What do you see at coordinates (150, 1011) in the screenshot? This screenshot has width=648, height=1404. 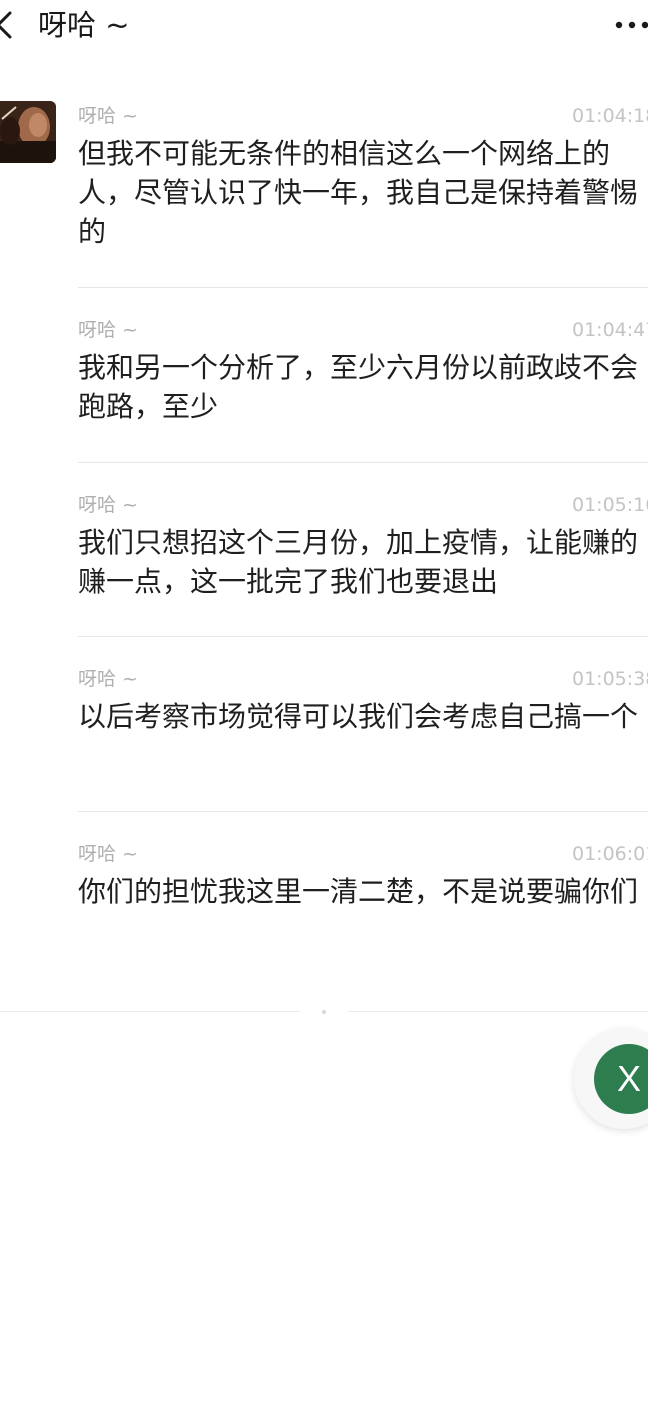 I see `end-divider-left` at bounding box center [150, 1011].